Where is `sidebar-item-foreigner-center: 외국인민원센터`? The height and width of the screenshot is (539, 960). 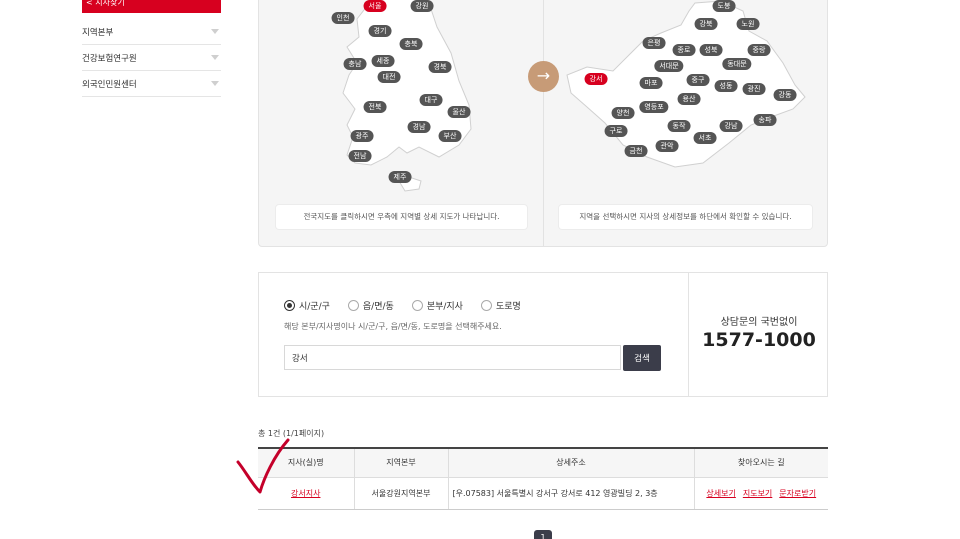
sidebar-item-foreigner-center: 외국인민원센터 is located at coordinates (151, 84).